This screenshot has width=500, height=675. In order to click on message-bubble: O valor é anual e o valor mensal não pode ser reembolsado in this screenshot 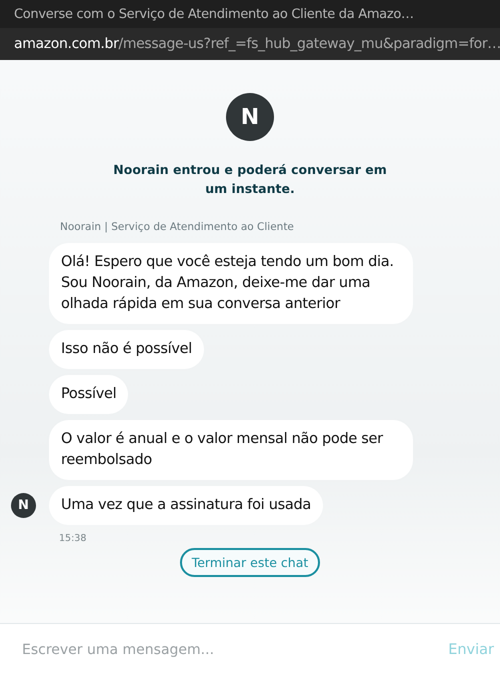, I will do `click(231, 450)`.